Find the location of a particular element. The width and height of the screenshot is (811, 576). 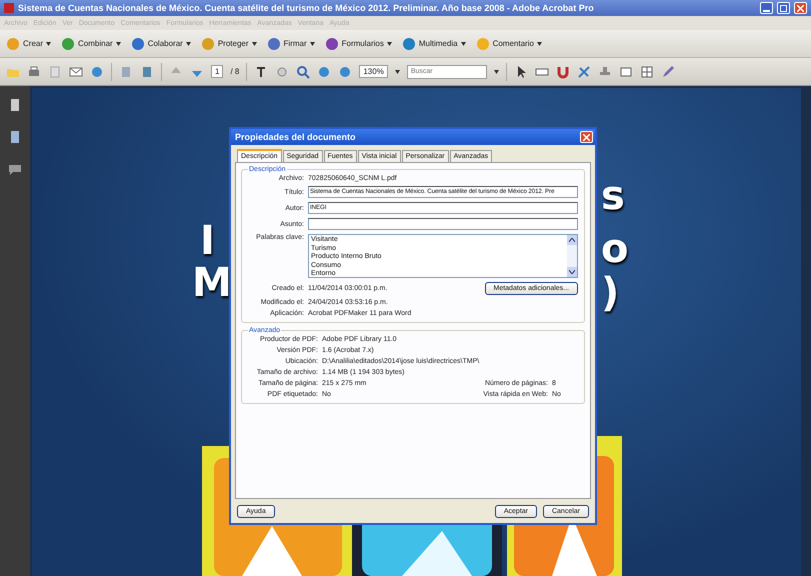

minimize-button is located at coordinates (766, 8).